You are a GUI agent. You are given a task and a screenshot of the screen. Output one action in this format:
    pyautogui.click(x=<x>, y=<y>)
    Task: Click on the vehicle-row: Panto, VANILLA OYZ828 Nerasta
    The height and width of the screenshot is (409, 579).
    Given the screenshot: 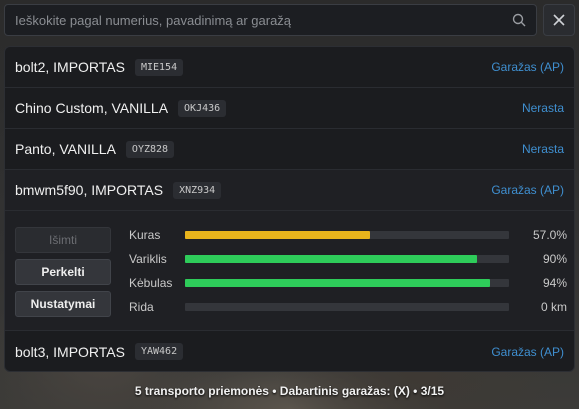 What is the action you would take?
    pyautogui.click(x=289, y=149)
    